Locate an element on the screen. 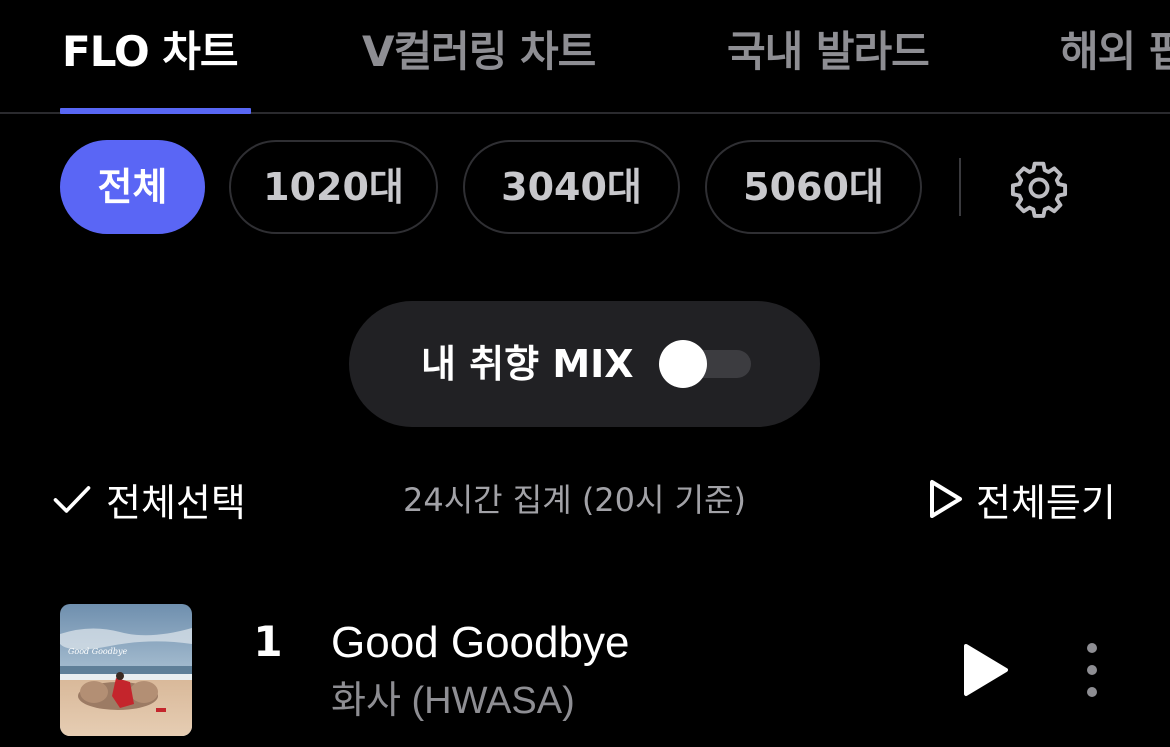 The width and height of the screenshot is (1170, 747). settings-button is located at coordinates (1039, 188).